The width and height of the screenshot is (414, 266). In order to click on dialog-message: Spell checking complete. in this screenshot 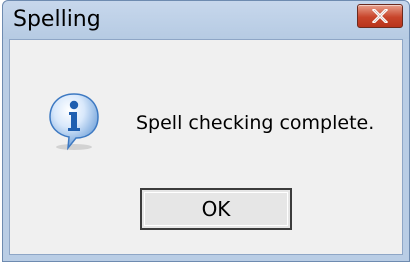, I will do `click(255, 123)`.